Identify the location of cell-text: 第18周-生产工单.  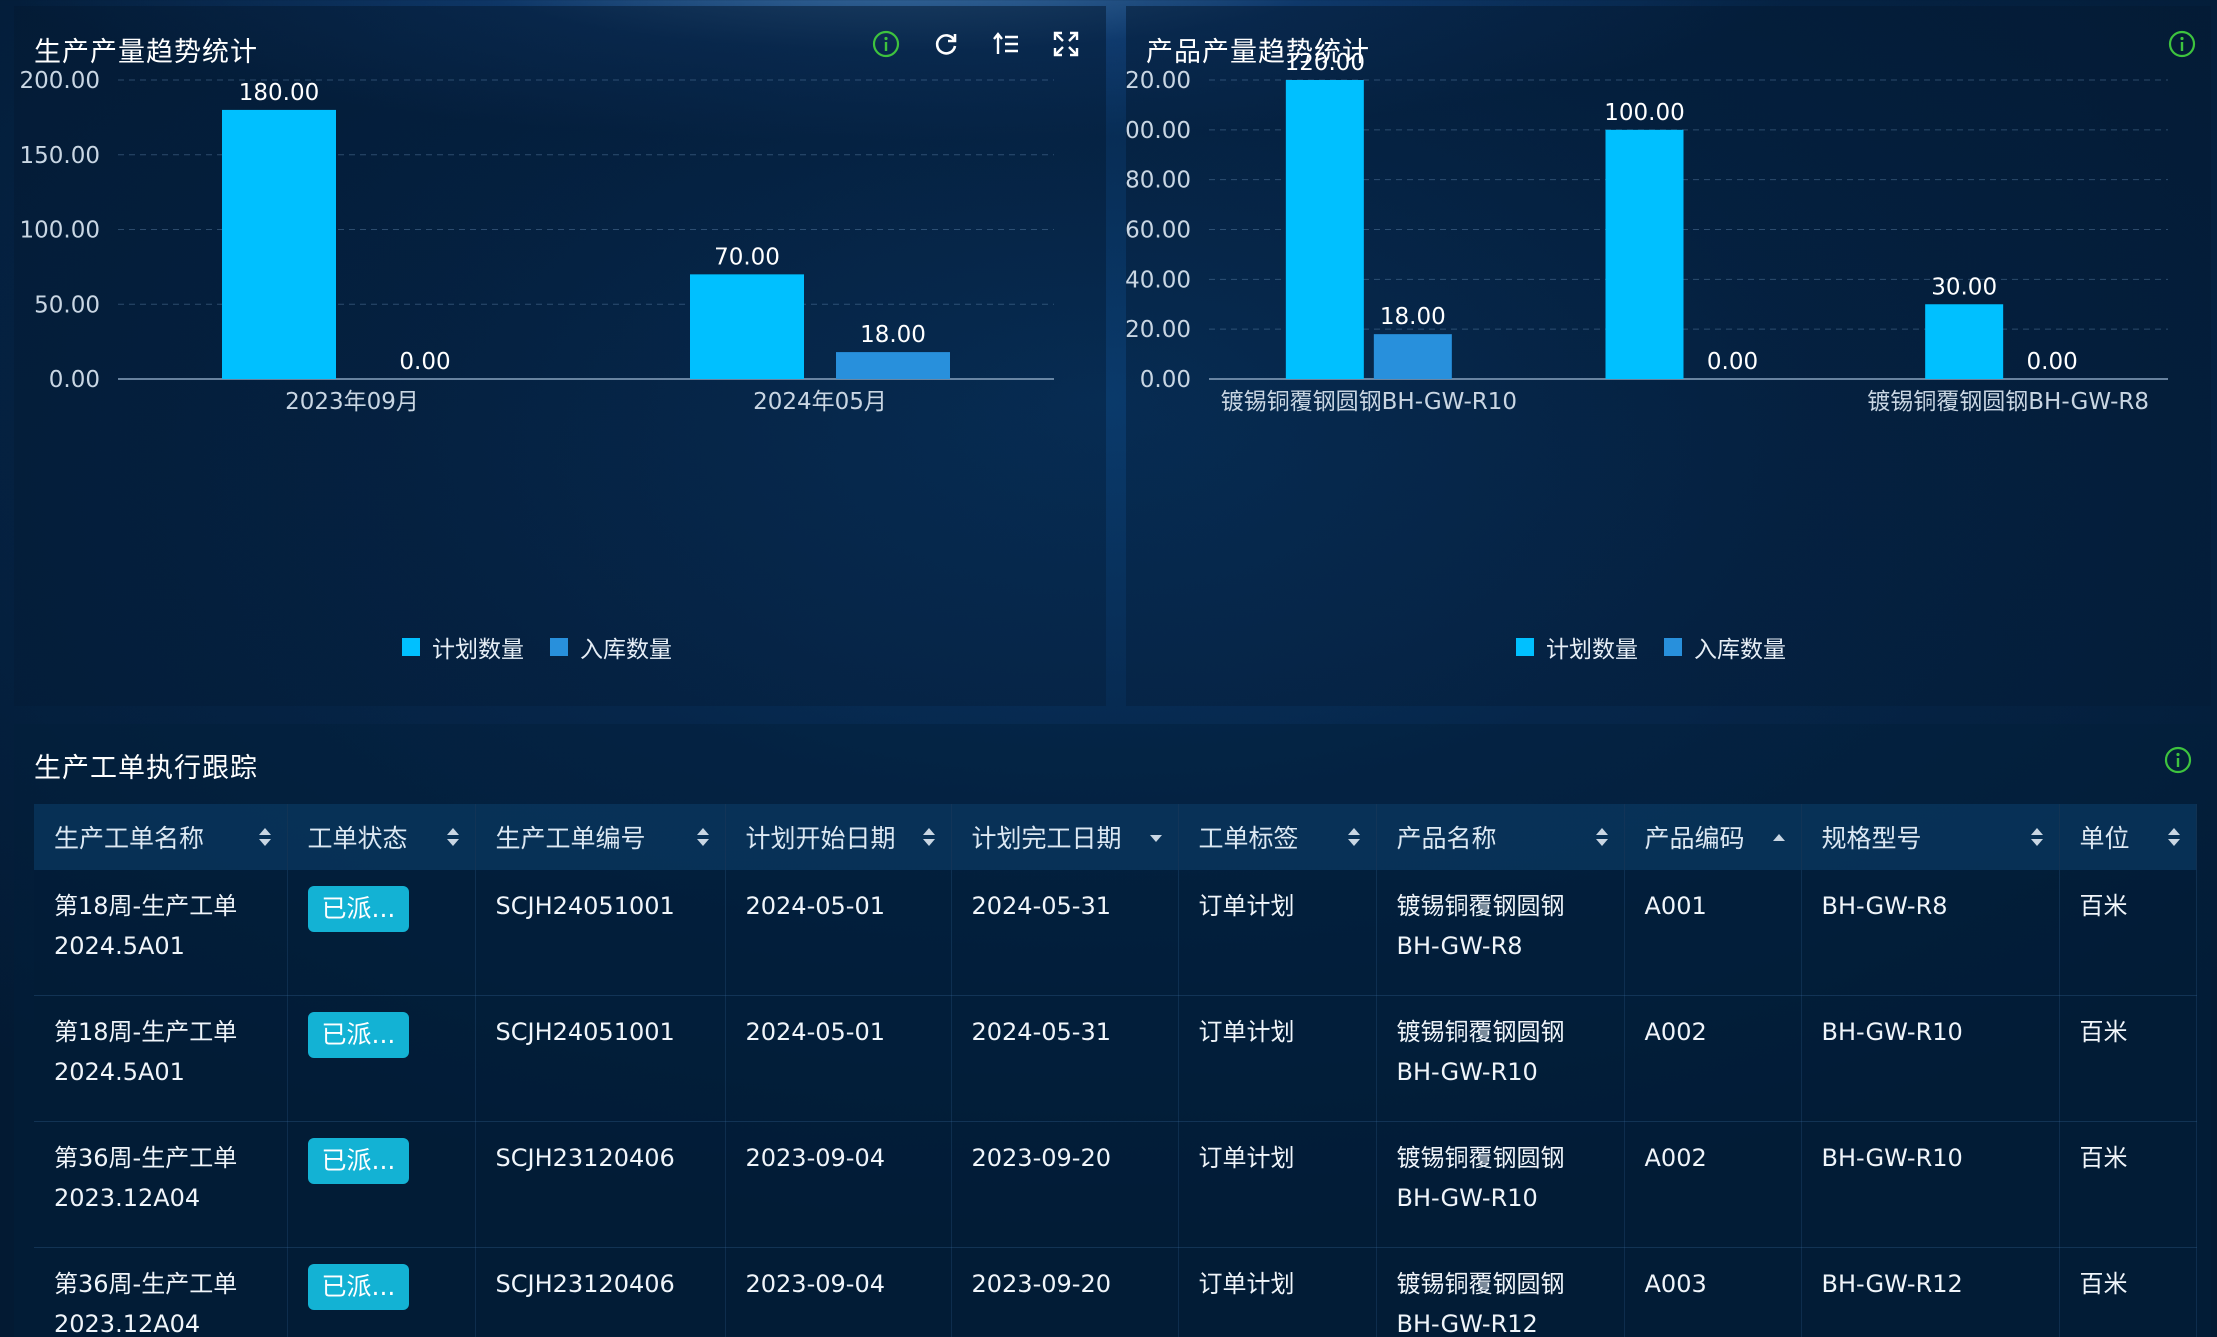
(146, 906).